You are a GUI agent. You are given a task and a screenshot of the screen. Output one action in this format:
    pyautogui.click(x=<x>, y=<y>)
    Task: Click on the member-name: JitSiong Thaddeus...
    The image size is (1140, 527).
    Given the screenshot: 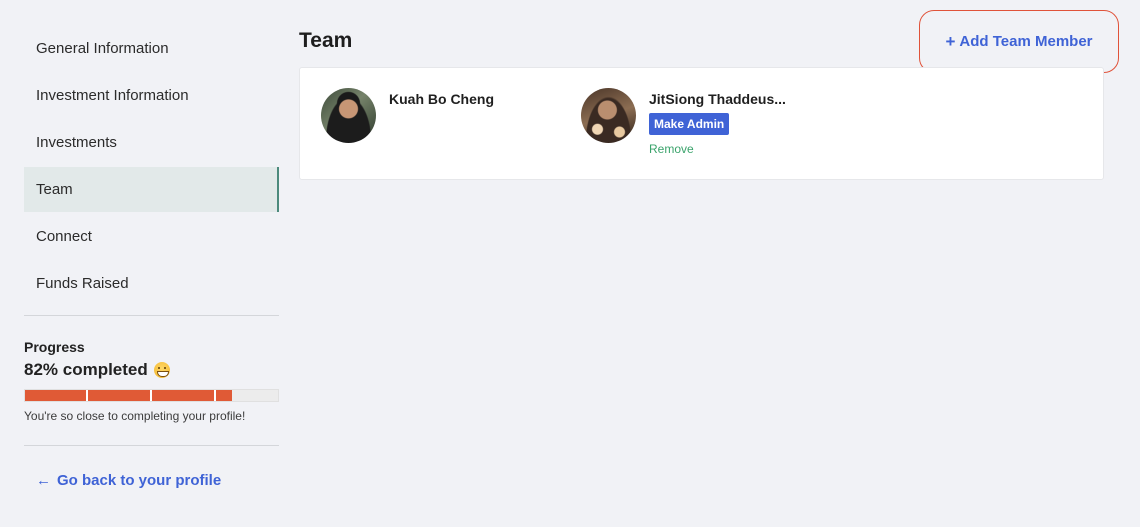 What is the action you would take?
    pyautogui.click(x=717, y=99)
    